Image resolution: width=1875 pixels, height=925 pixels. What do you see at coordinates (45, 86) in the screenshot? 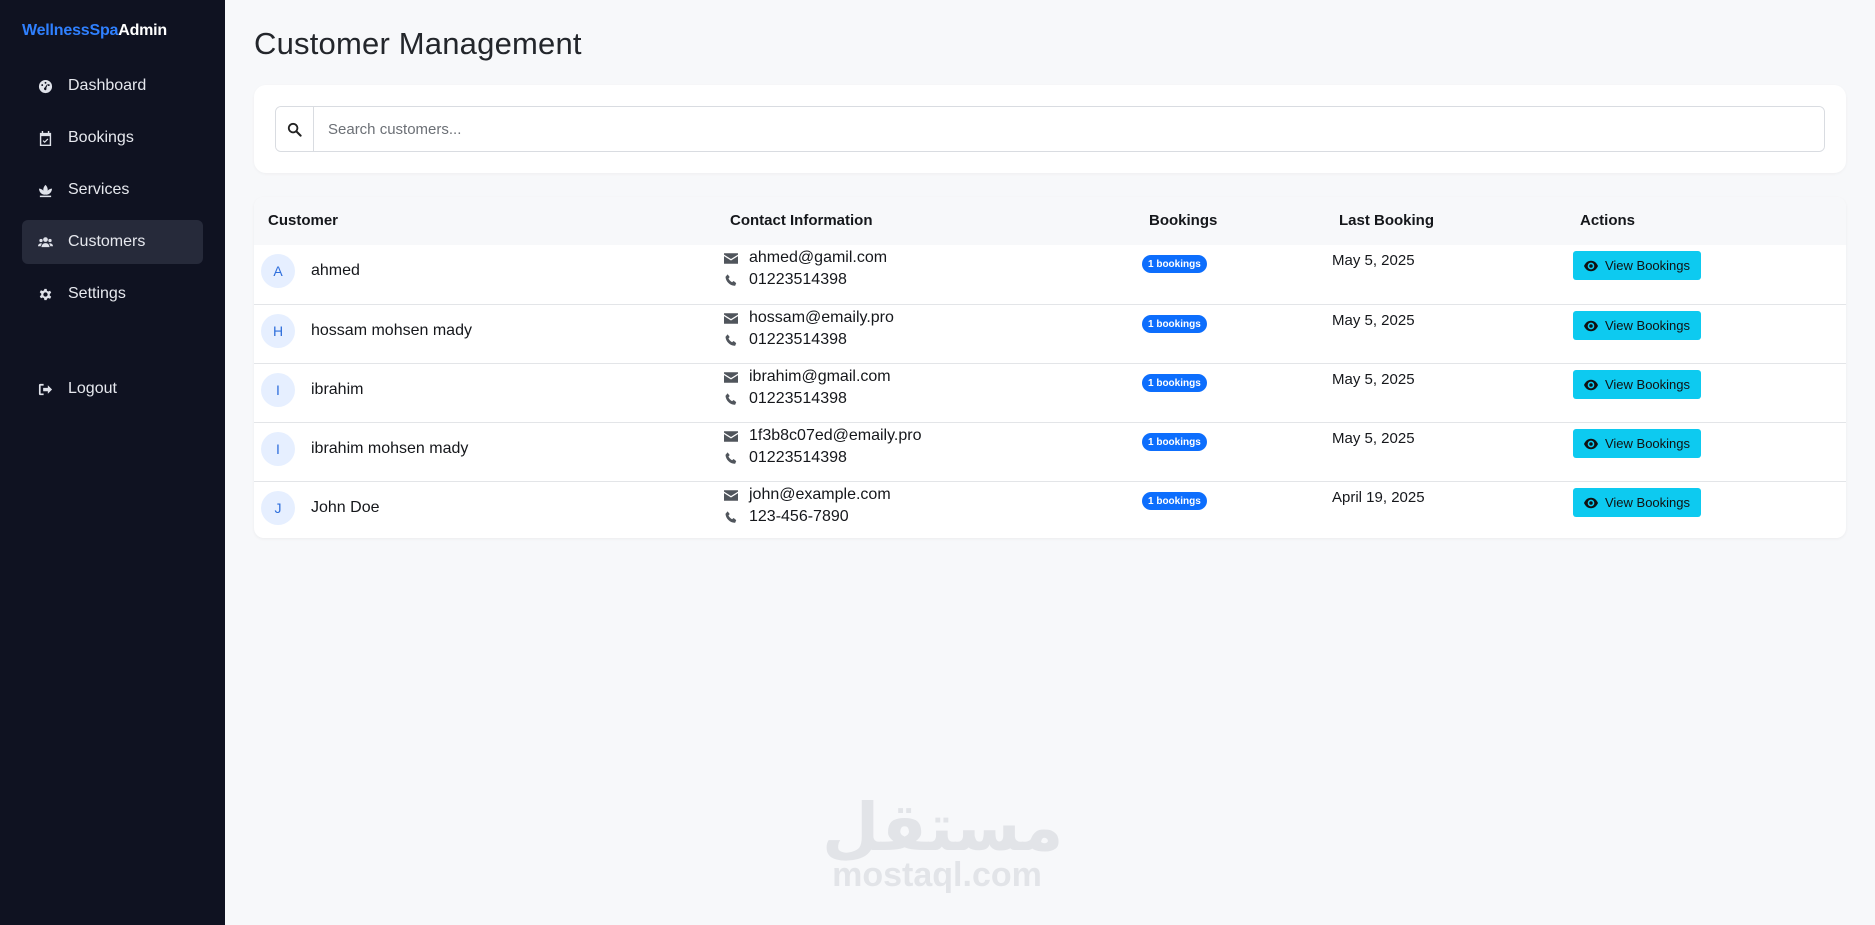
I see `dashboard-icon` at bounding box center [45, 86].